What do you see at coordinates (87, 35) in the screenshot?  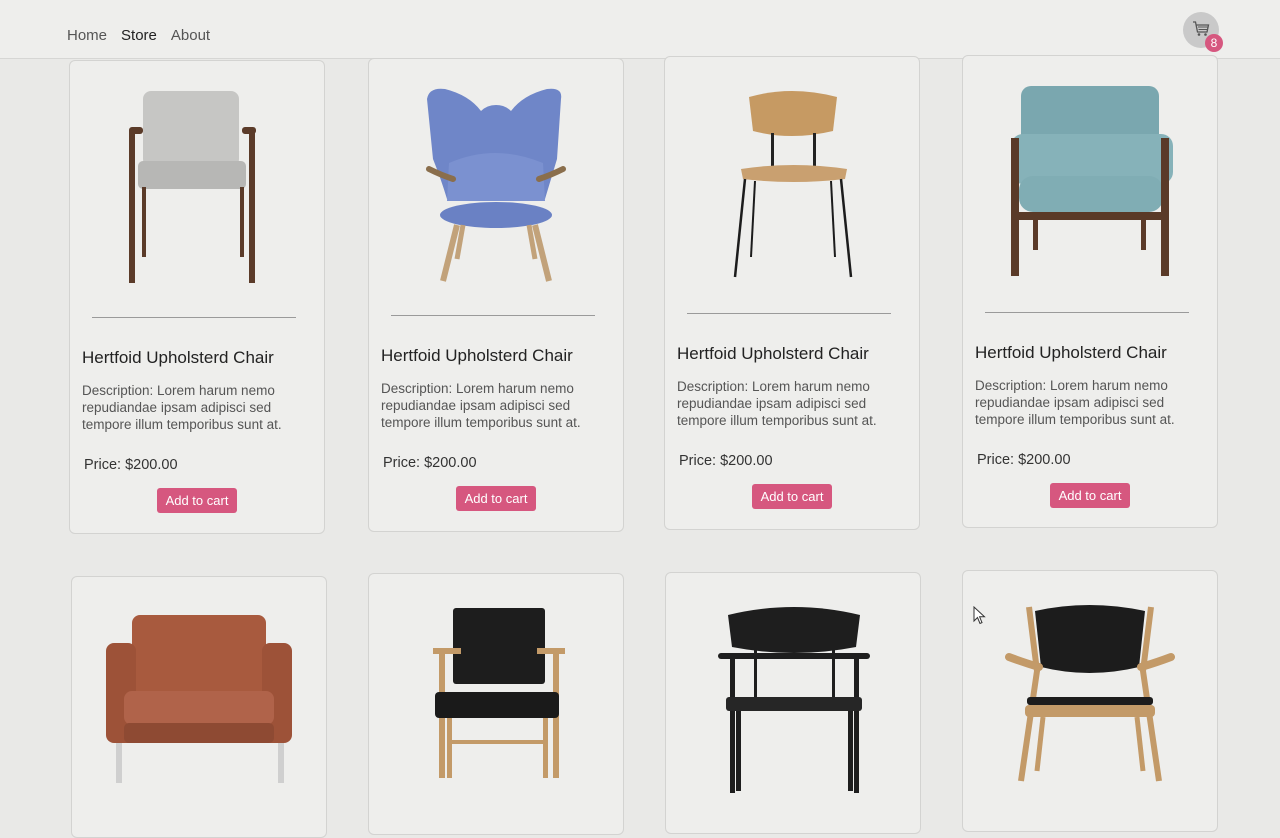 I see `nav-link-home: Home` at bounding box center [87, 35].